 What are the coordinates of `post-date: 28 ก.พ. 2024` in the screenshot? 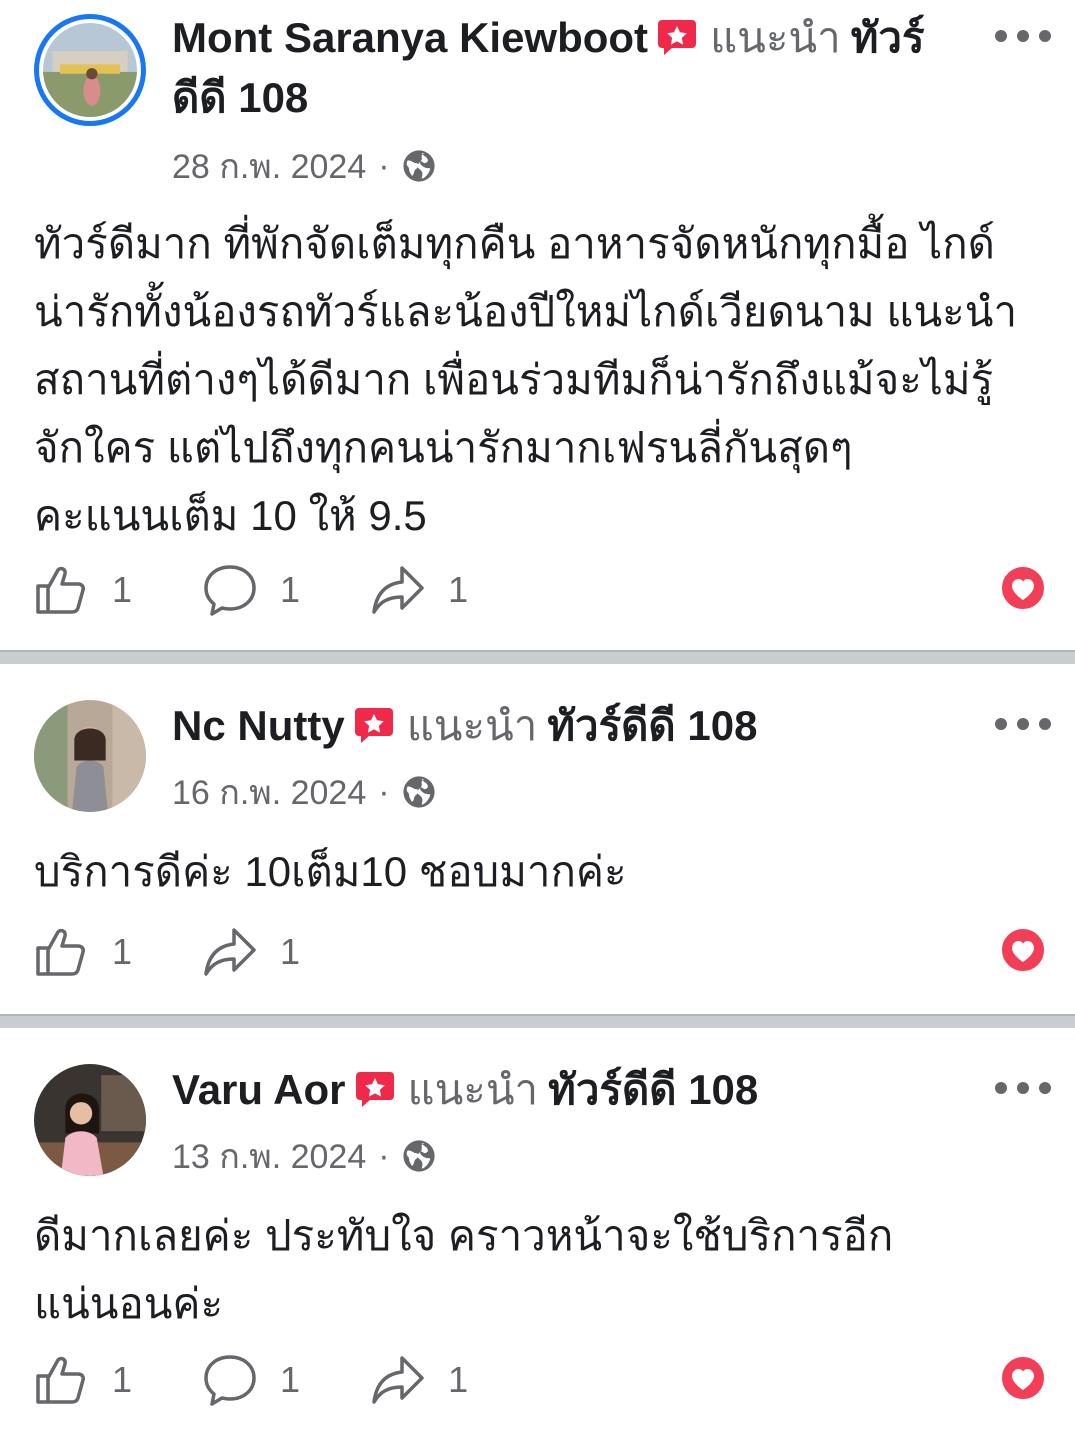 It's located at (269, 166).